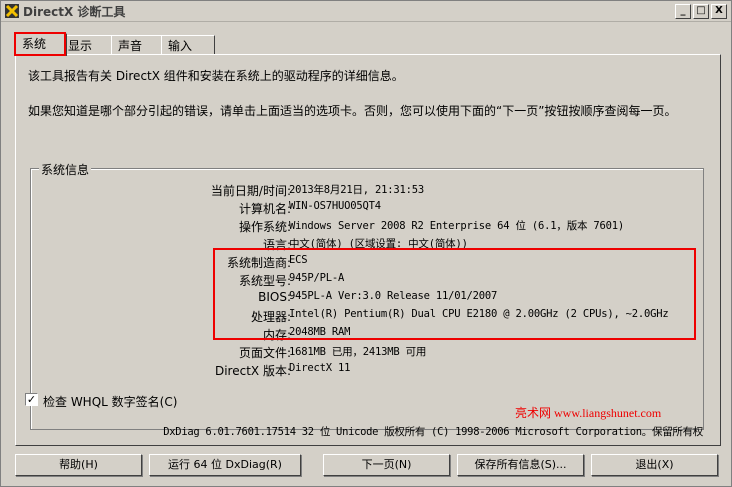  I want to click on intro-text-1: 该工具报告有关 DirectX 组件和安装在系统上的驱动程序的详细信息。, so click(216, 76).